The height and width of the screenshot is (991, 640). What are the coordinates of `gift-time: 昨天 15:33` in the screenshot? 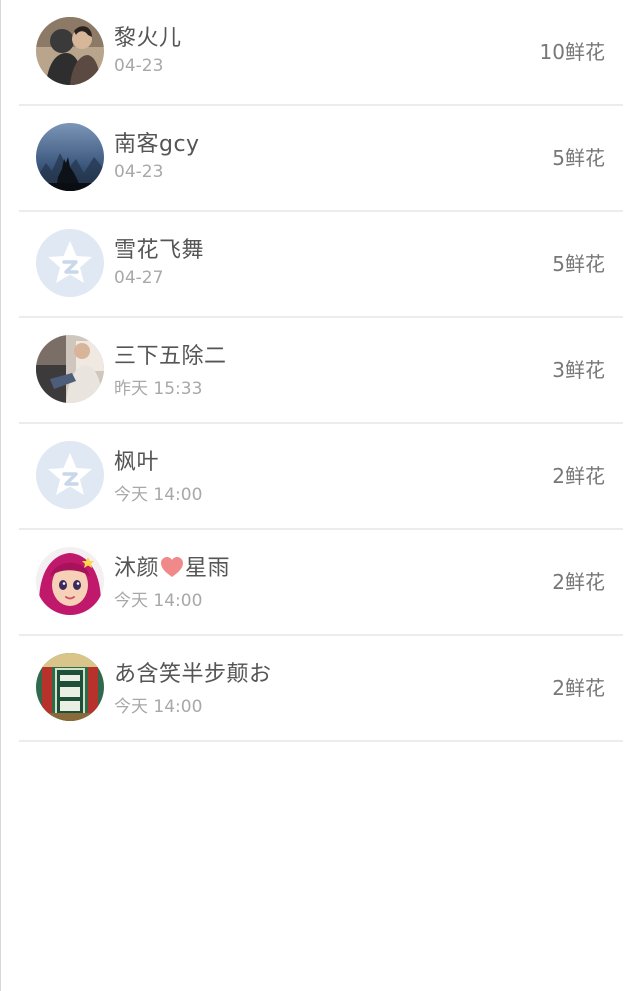 It's located at (158, 389).